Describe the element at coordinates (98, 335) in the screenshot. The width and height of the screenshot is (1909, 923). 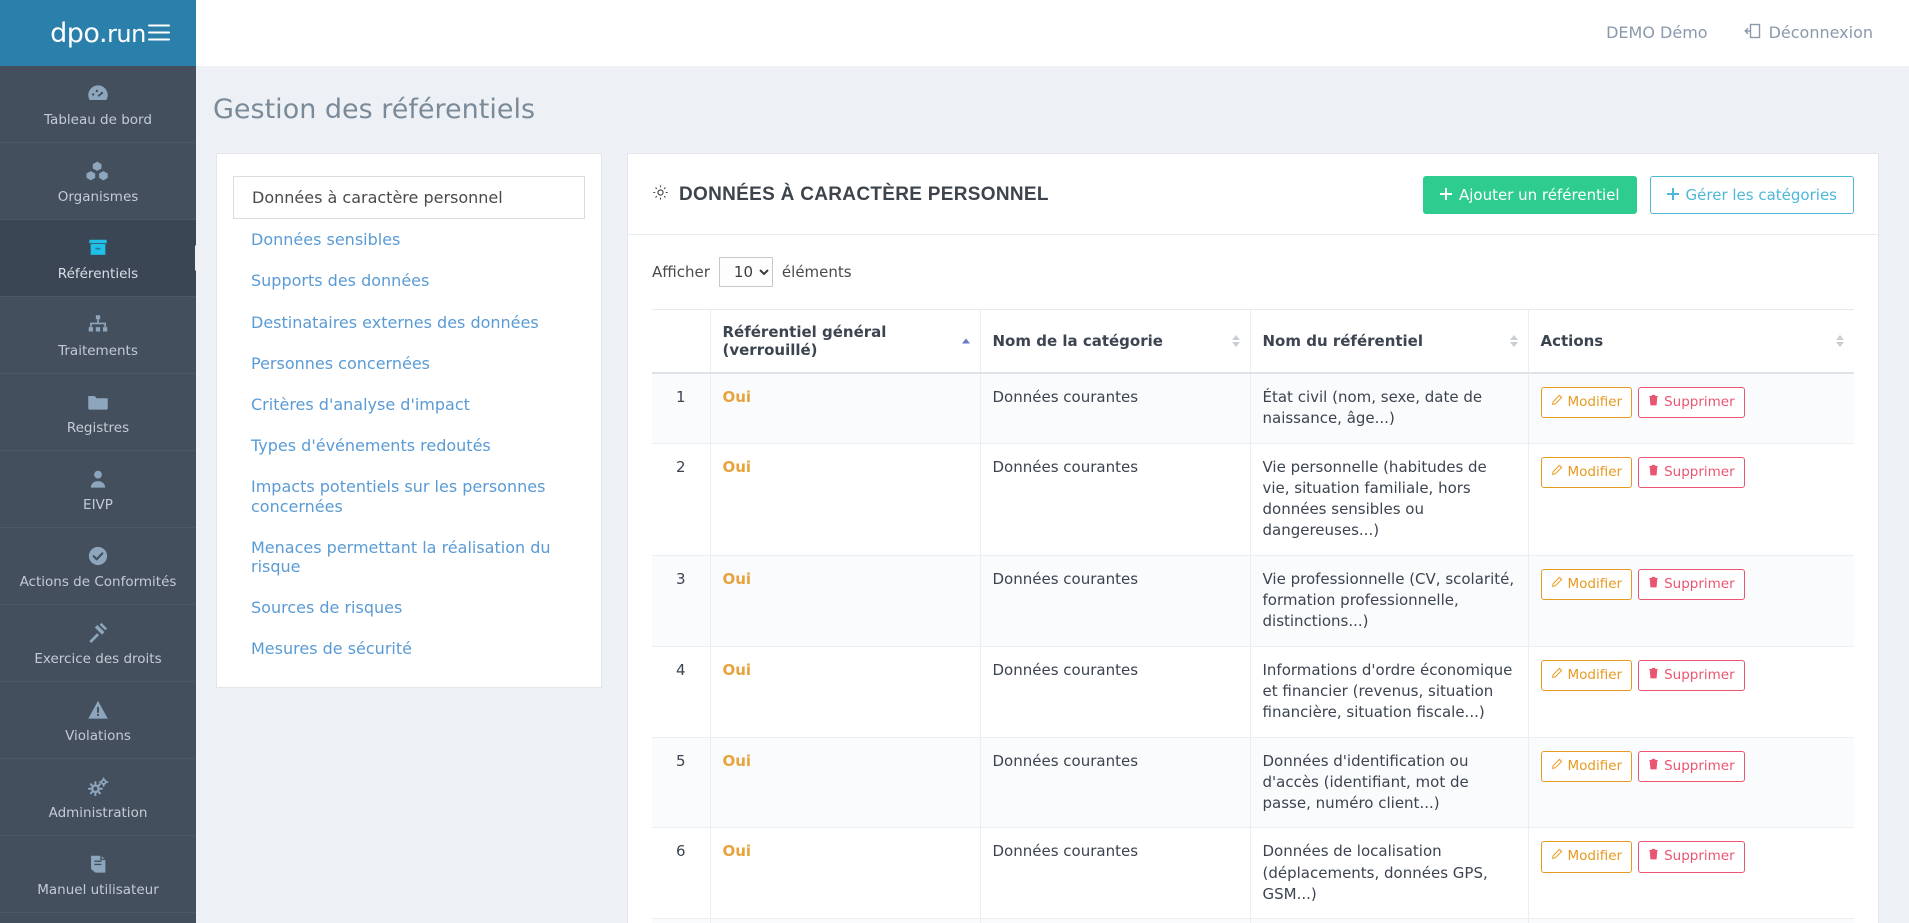
I see `sidebar-item-traitements: Traitements` at that location.